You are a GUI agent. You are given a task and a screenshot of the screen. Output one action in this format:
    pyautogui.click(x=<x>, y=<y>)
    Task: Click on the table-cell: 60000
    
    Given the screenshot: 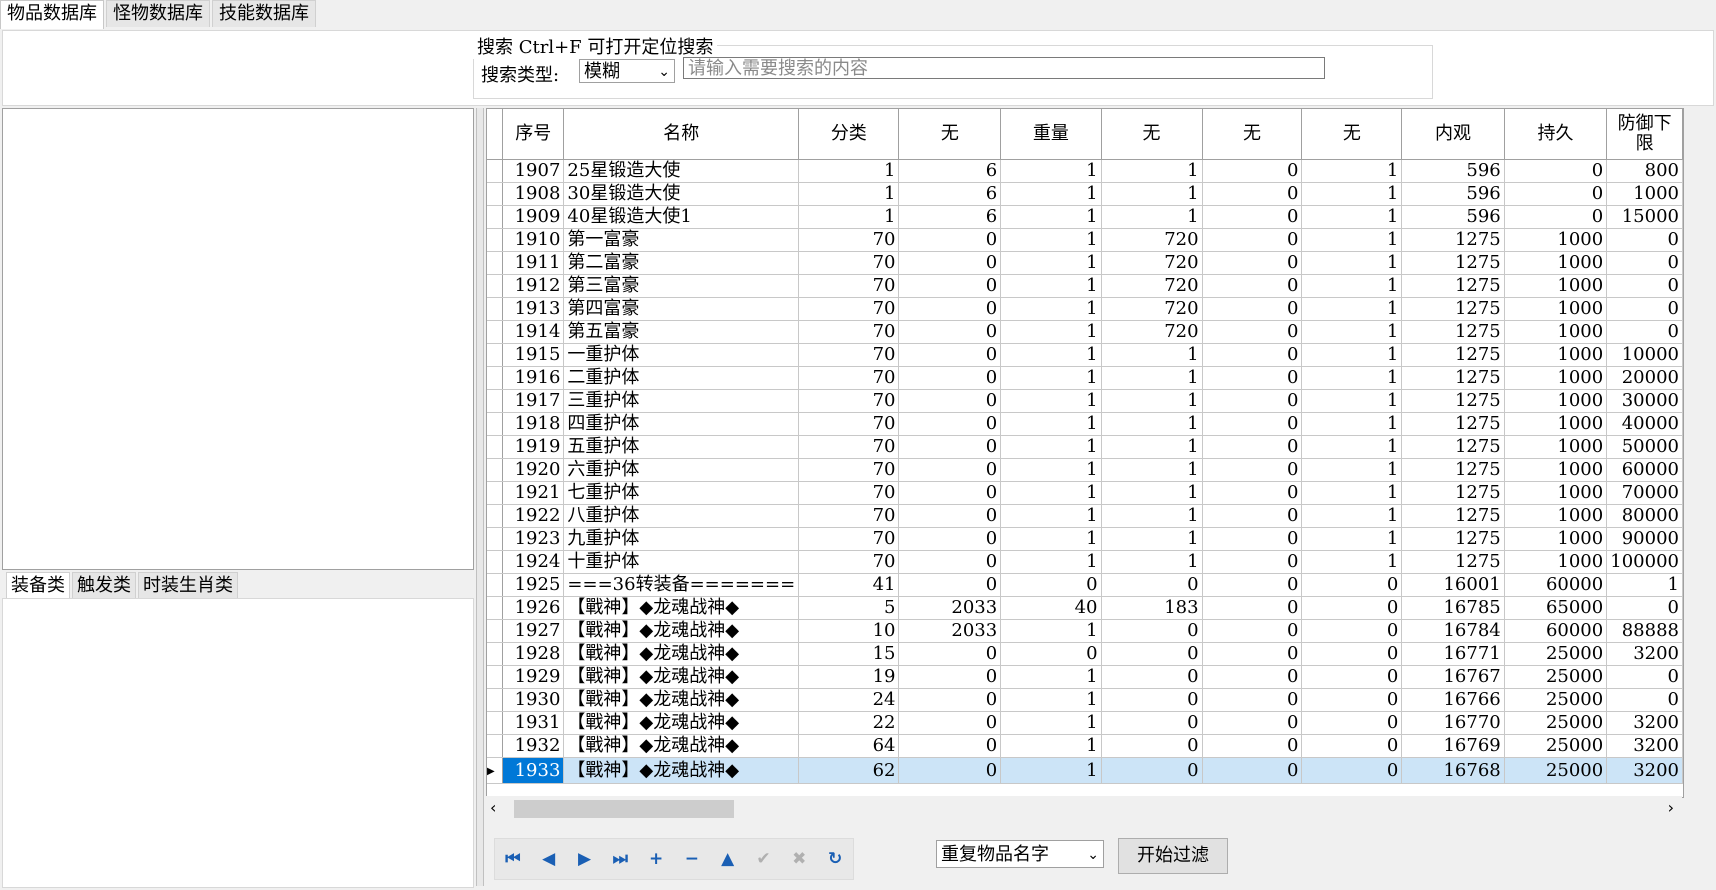 What is the action you would take?
    pyautogui.click(x=1644, y=470)
    